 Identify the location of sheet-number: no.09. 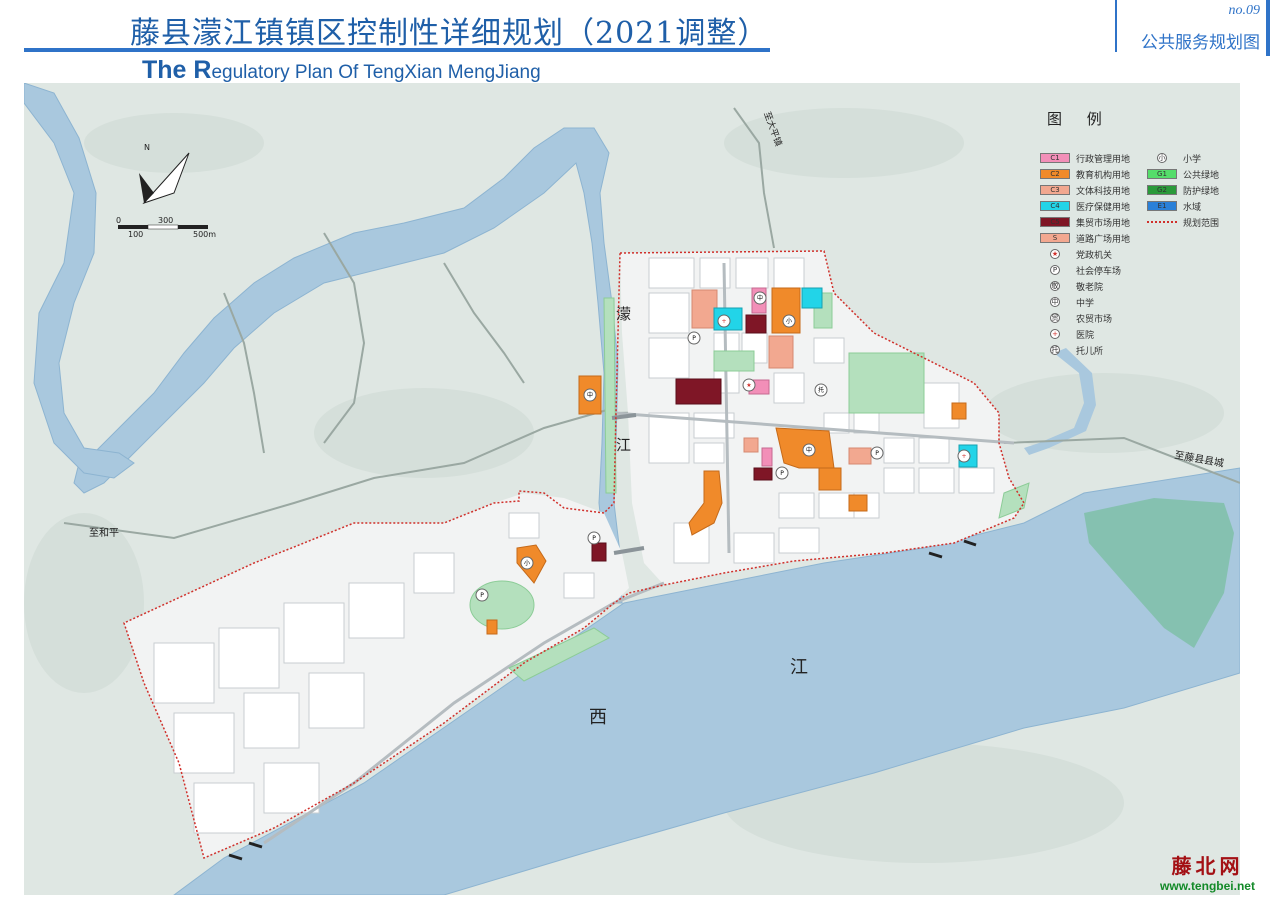
(1244, 10).